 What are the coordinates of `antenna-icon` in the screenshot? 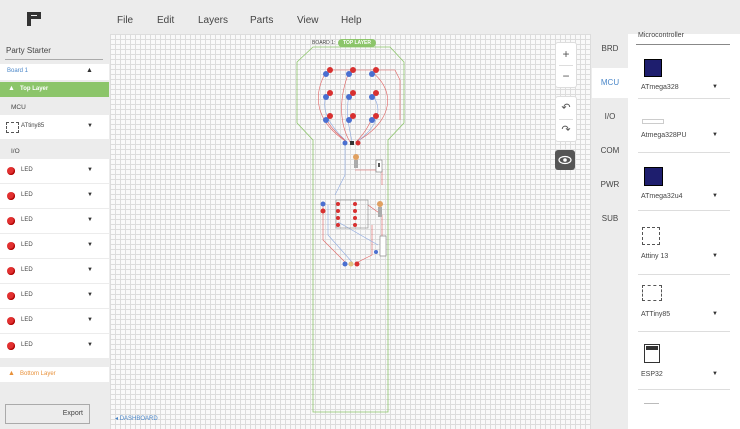 It's located at (652, 348).